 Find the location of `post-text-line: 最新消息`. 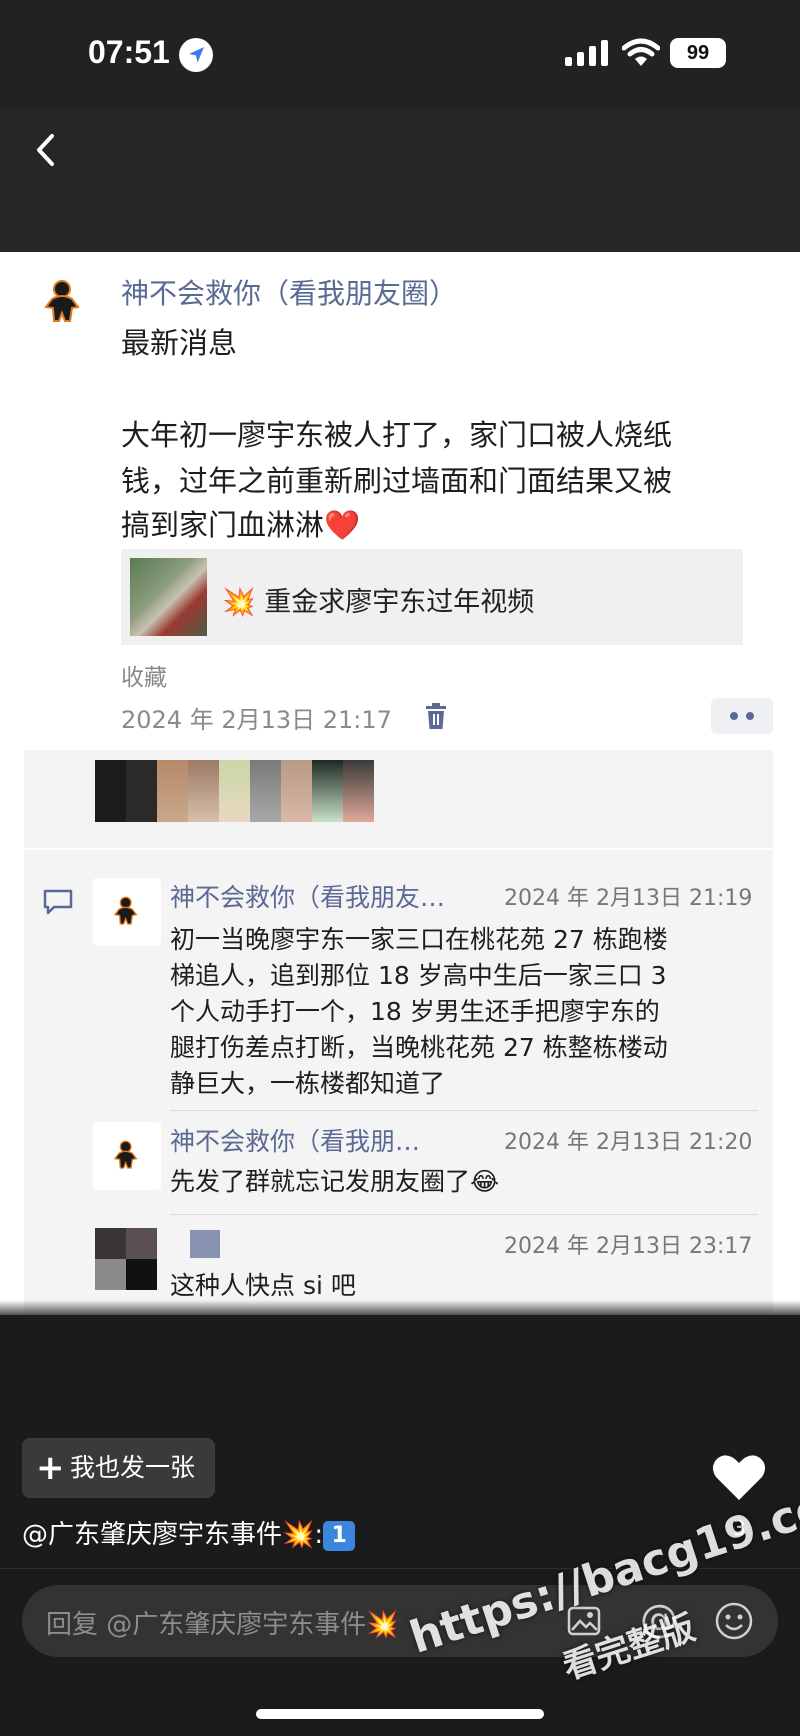

post-text-line: 最新消息 is located at coordinates (179, 343).